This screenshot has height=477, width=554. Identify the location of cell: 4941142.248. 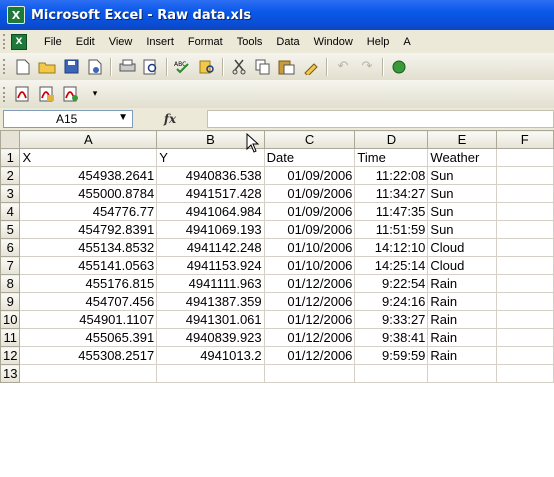
(210, 247).